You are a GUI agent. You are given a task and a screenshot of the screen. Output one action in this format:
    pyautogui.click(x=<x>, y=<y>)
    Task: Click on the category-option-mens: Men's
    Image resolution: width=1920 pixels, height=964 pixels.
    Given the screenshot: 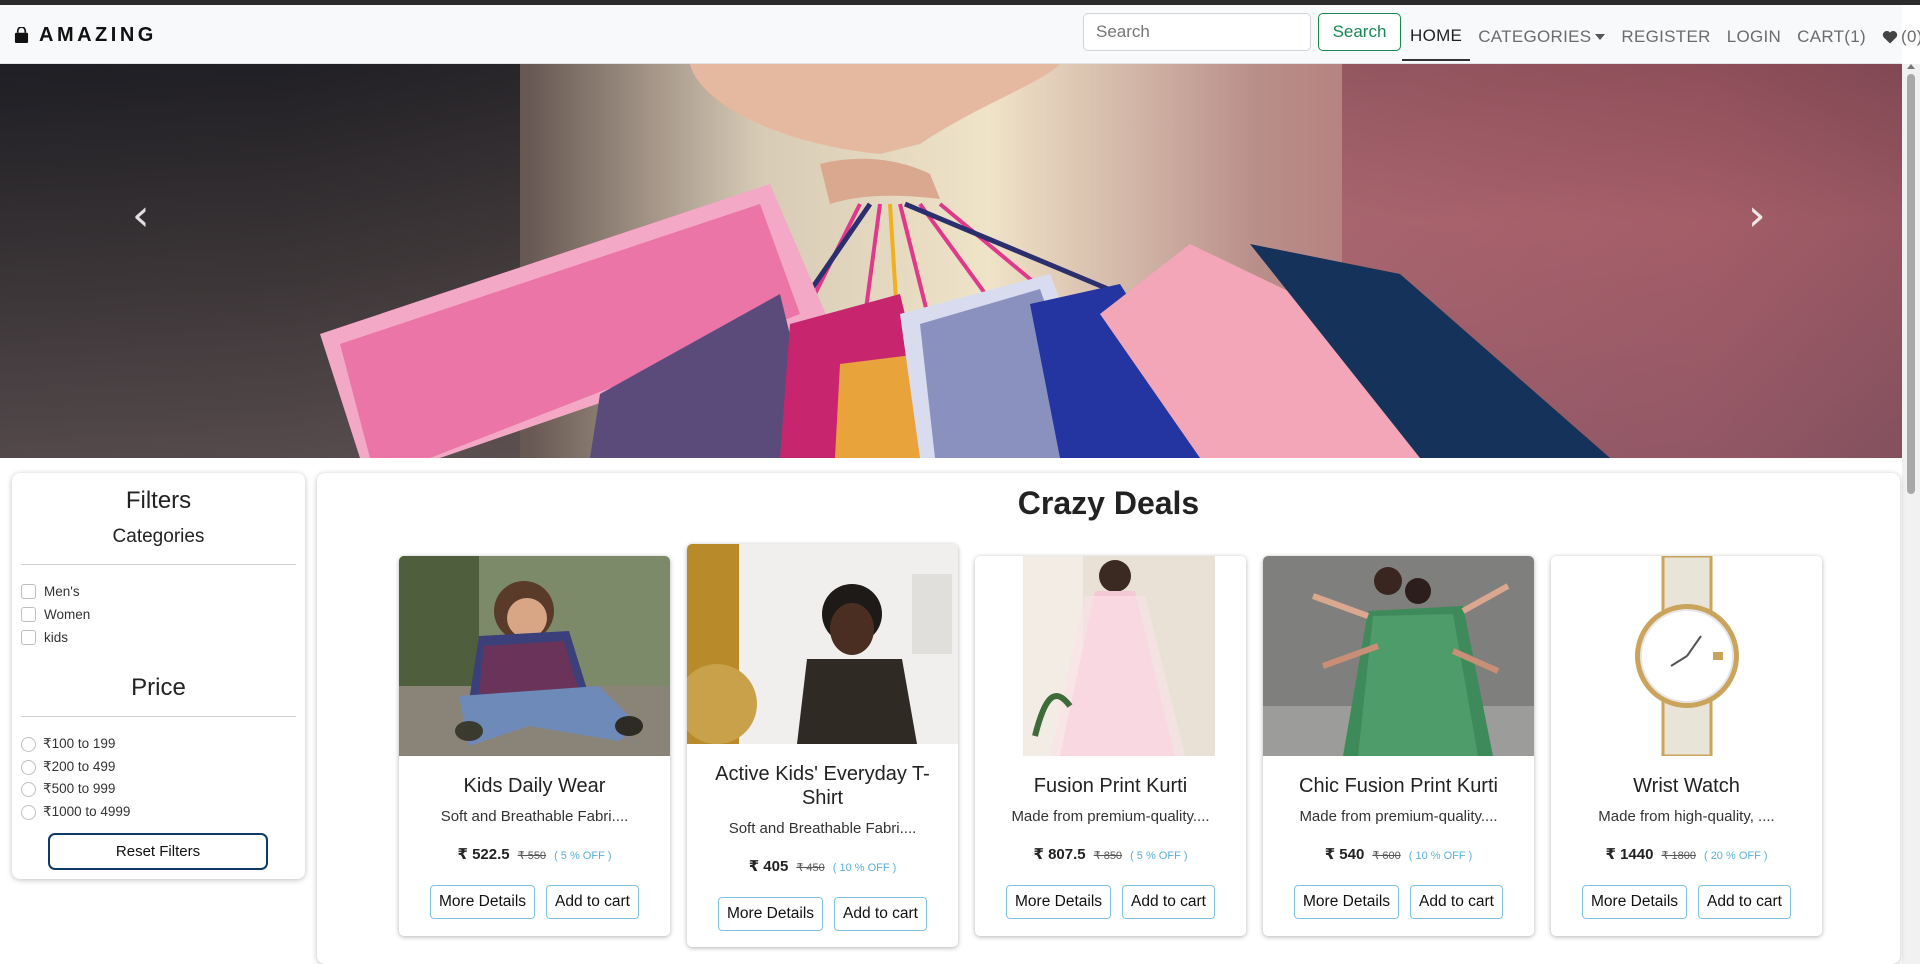 What is the action you would take?
    pyautogui.click(x=50, y=591)
    